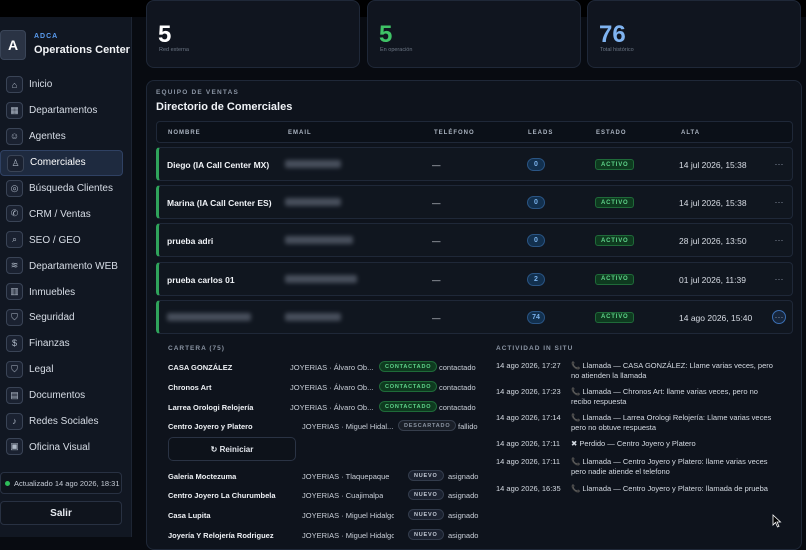  I want to click on last-updated: Actualizado 14 ago 2026, 18:31, so click(61, 483).